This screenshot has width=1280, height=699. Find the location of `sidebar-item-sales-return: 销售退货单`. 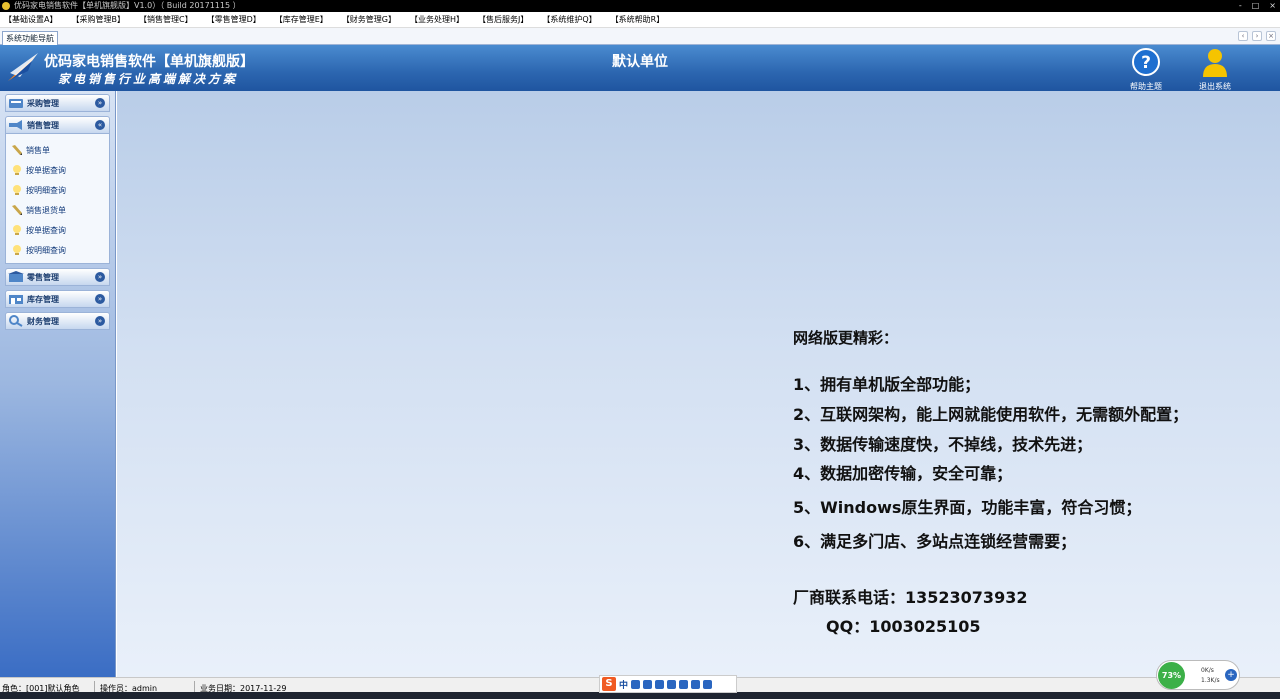

sidebar-item-sales-return: 销售退货单 is located at coordinates (38, 210).